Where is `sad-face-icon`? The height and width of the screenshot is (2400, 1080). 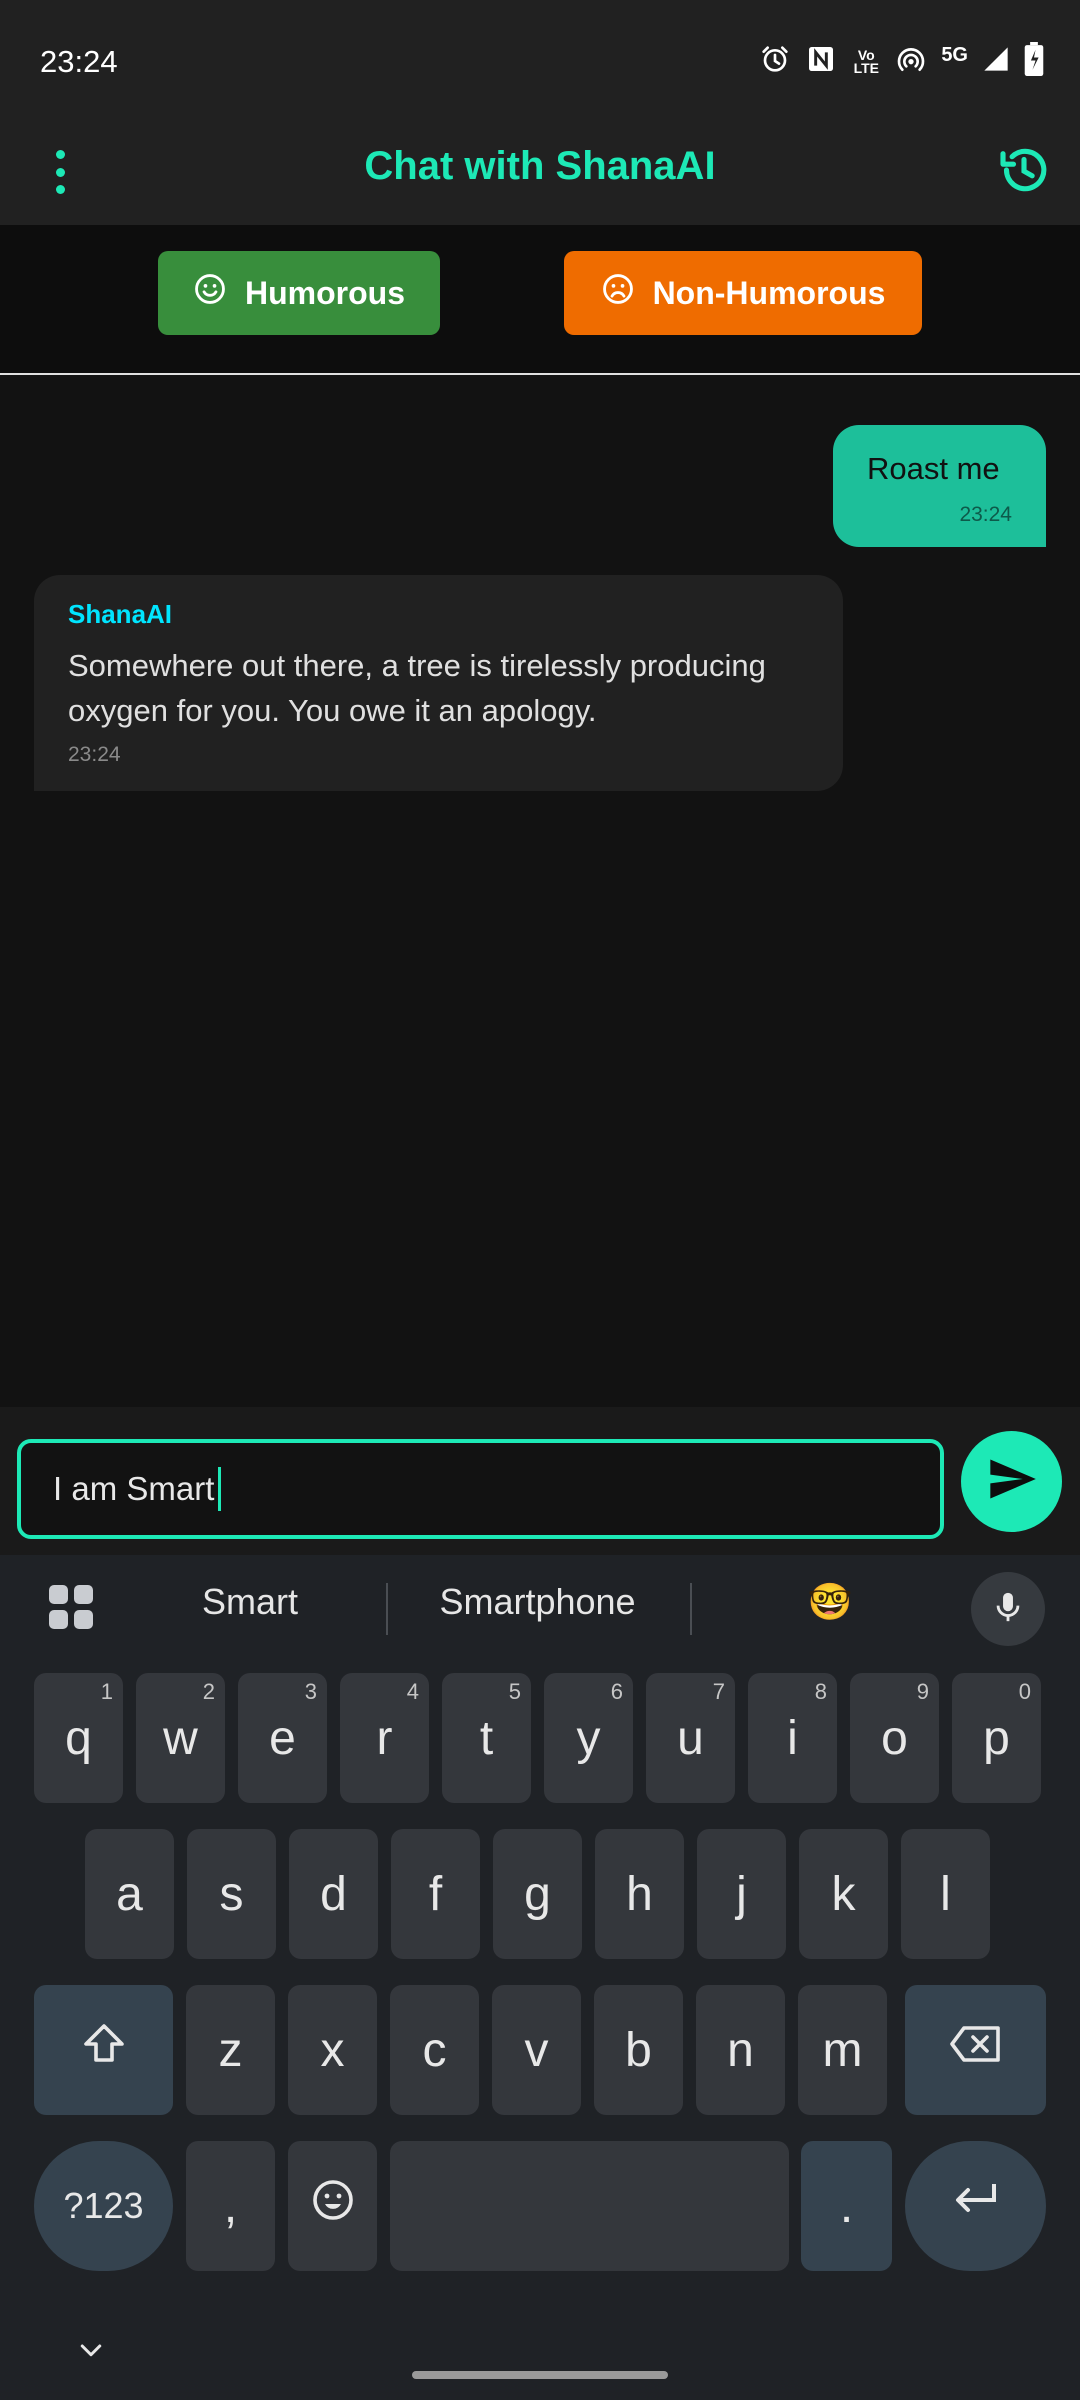
sad-face-icon is located at coordinates (618, 293).